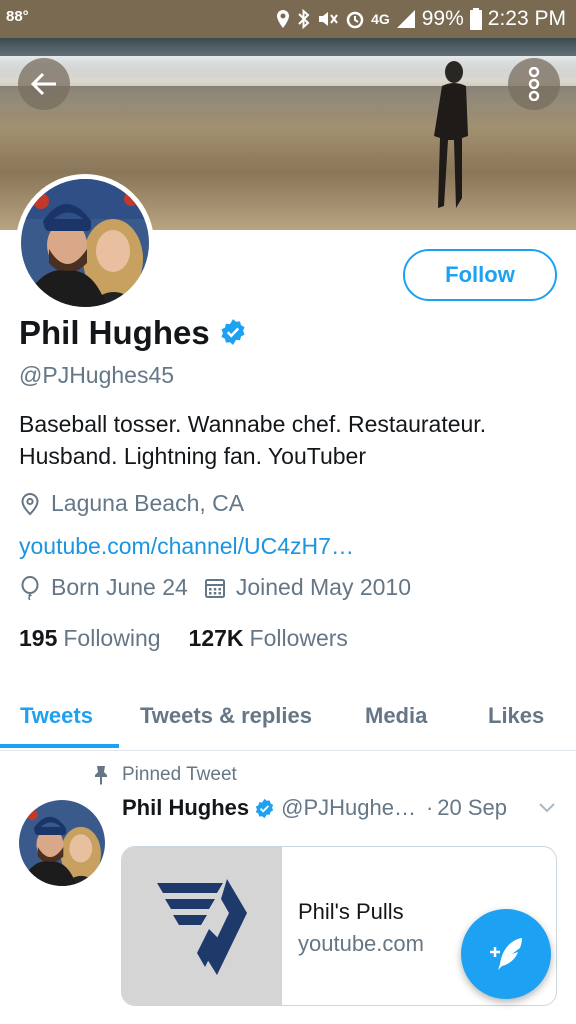 This screenshot has width=576, height=1024. I want to click on back-button, so click(44, 84).